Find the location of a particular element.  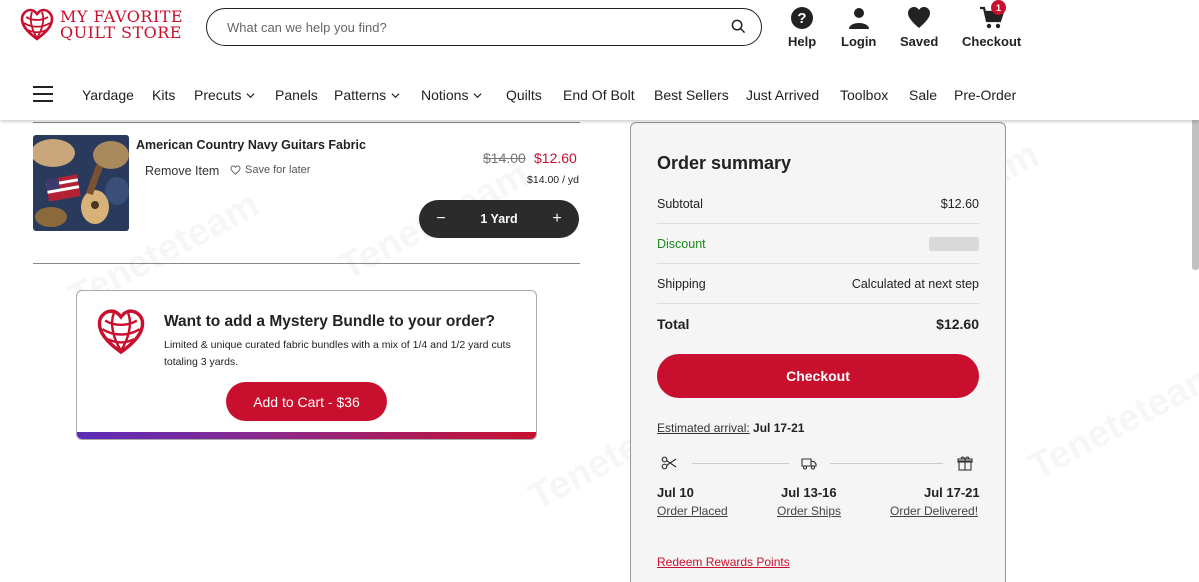

nav-item-just-arrived: Just Arrived is located at coordinates (782, 95).